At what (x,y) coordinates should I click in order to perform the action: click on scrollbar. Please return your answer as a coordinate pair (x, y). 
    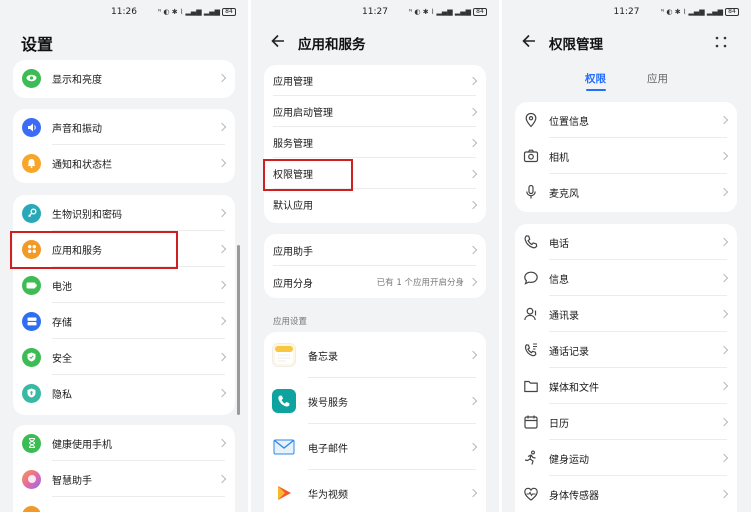
    Looking at the image, I should click on (238, 330).